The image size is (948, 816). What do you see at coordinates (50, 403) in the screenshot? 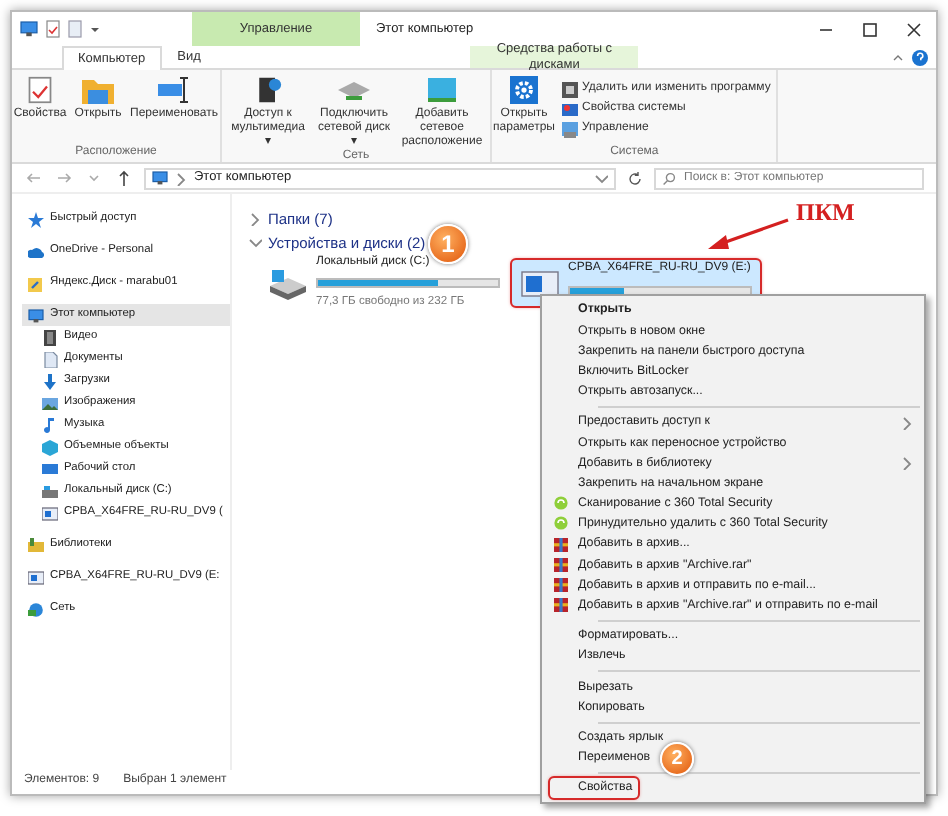
I see `image-icon` at bounding box center [50, 403].